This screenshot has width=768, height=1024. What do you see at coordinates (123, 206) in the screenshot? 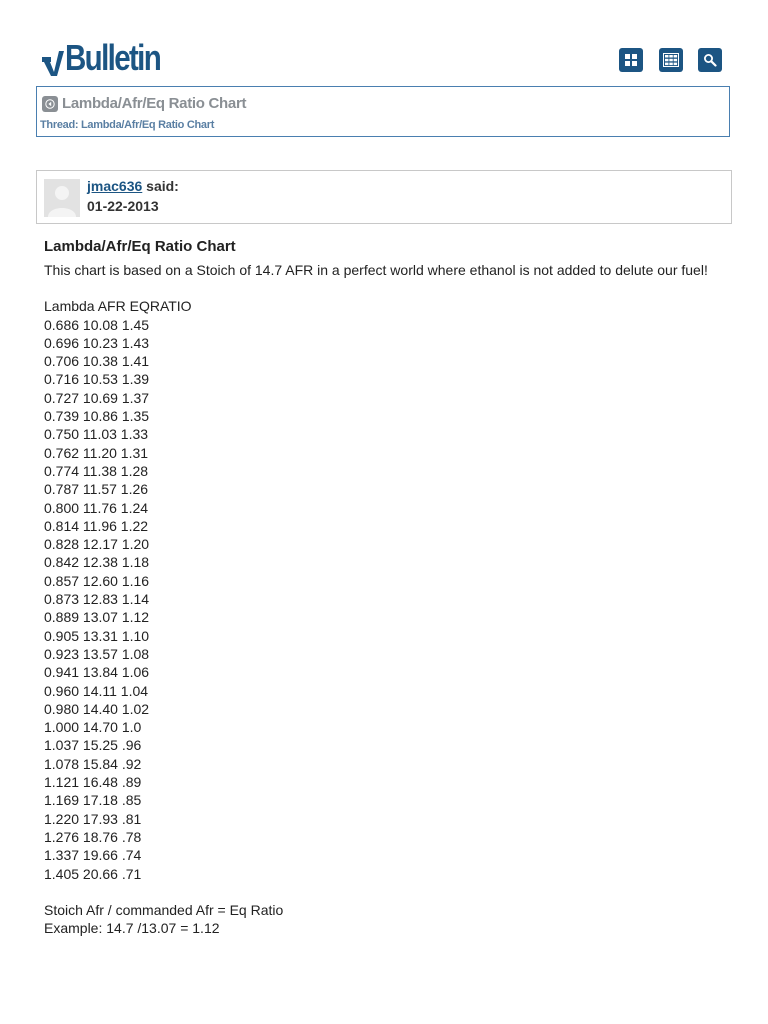
I see `post-date: 01-22-2013` at bounding box center [123, 206].